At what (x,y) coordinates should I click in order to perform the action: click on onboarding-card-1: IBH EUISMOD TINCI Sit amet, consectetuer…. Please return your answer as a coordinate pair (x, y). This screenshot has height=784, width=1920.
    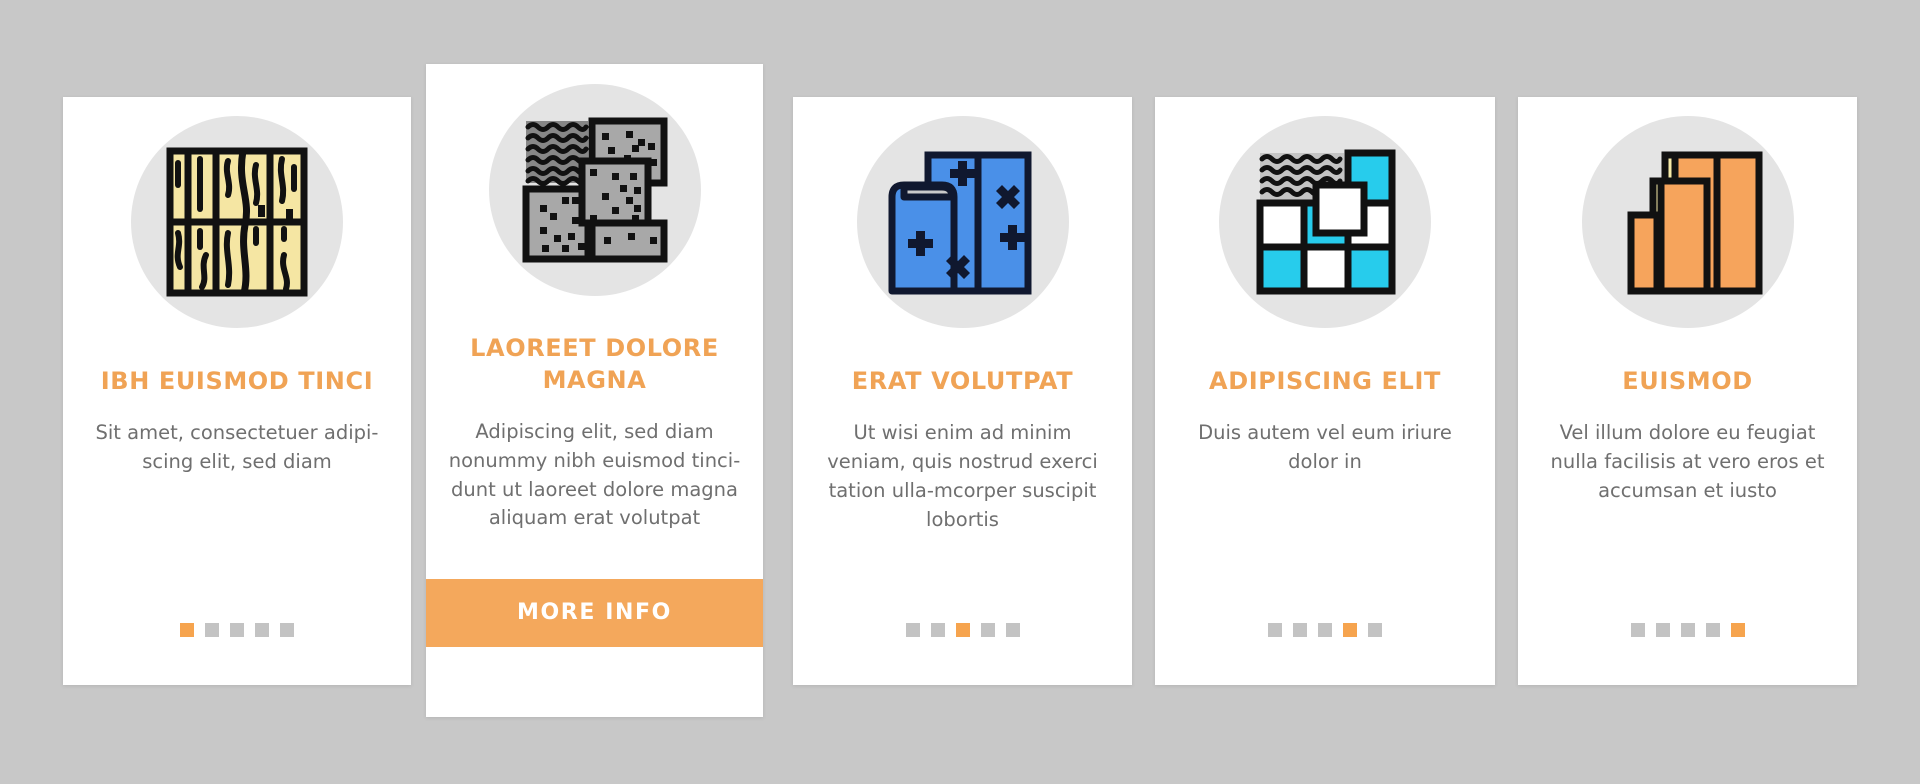
    Looking at the image, I should click on (237, 391).